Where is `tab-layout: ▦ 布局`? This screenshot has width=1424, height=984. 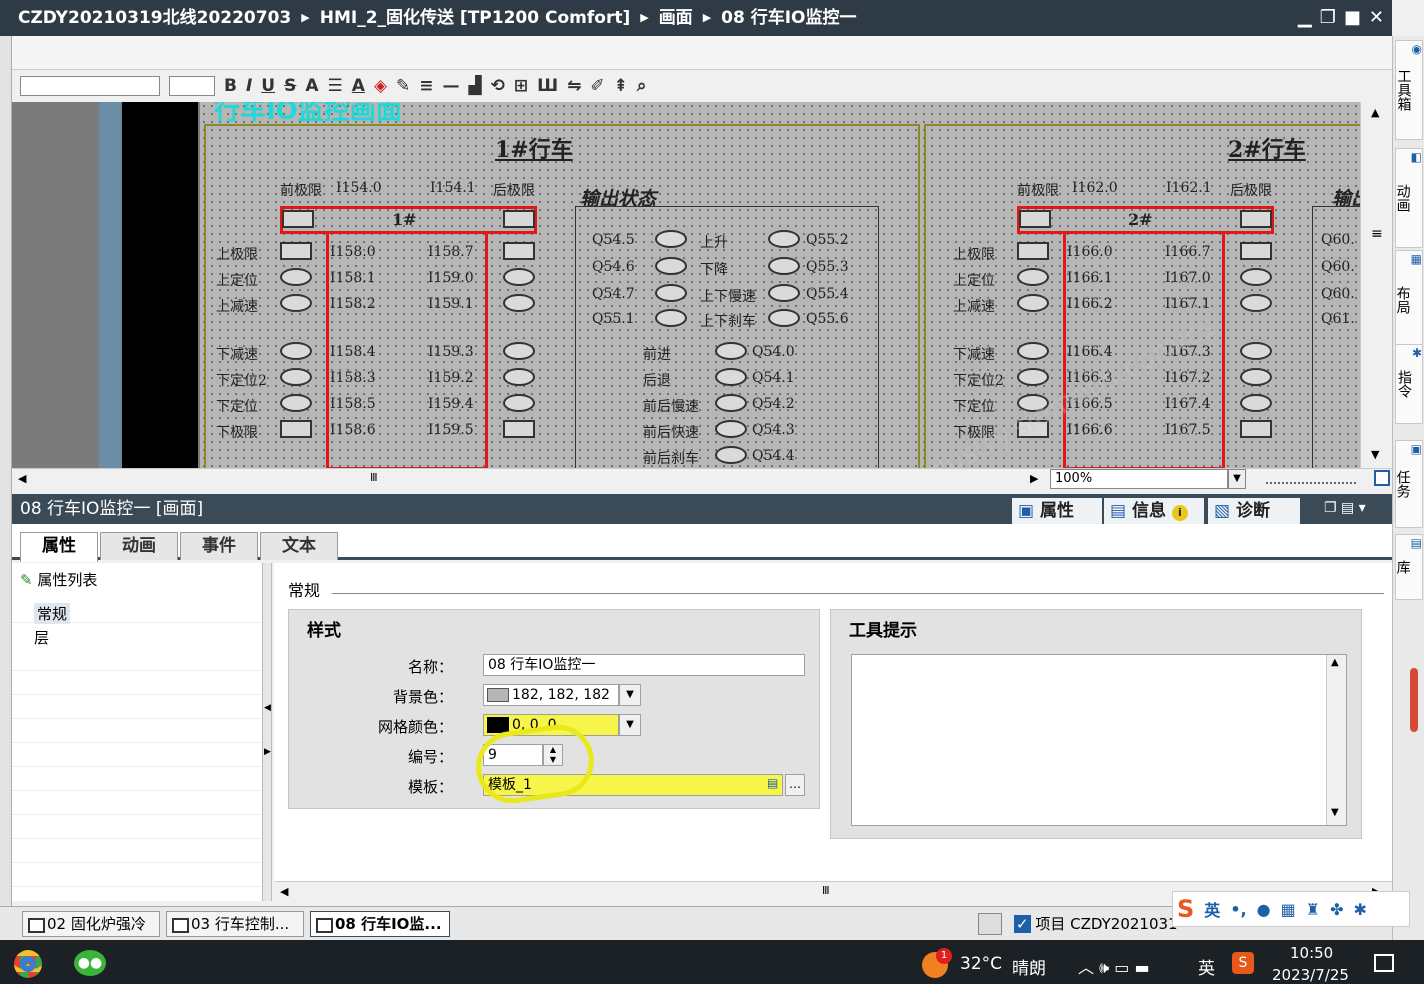
tab-layout: ▦ 布局 is located at coordinates (1409, 300).